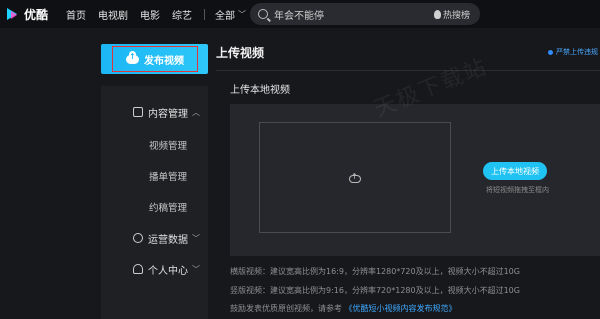  Describe the element at coordinates (456, 15) in the screenshot. I see `hot-search-label: 热搜榜` at that location.